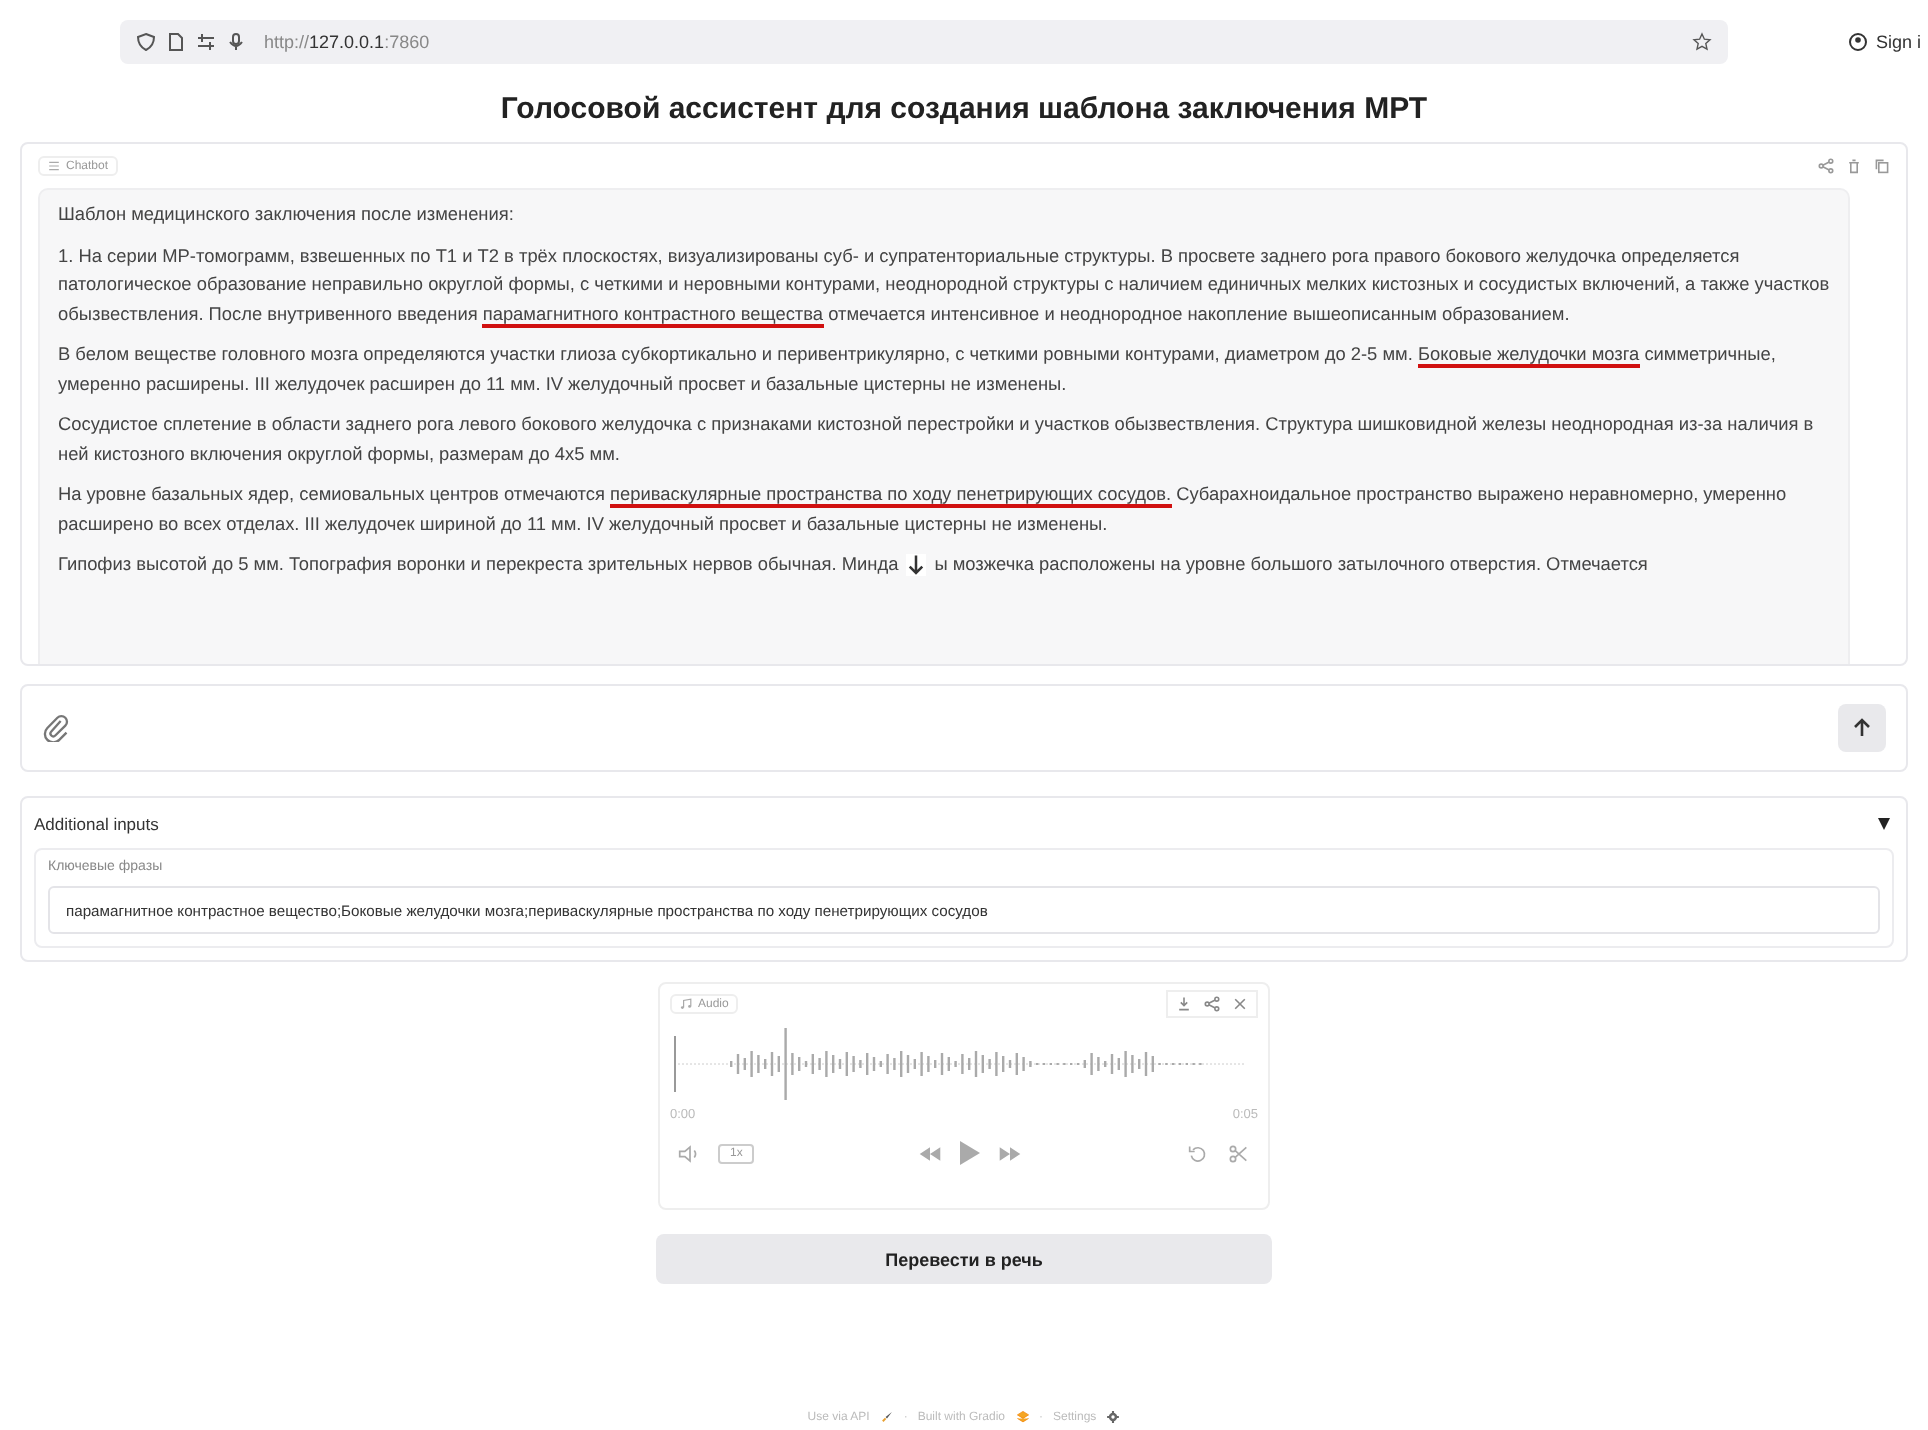 This screenshot has width=1928, height=1430. What do you see at coordinates (930, 1153) in the screenshot?
I see `rewind-icon` at bounding box center [930, 1153].